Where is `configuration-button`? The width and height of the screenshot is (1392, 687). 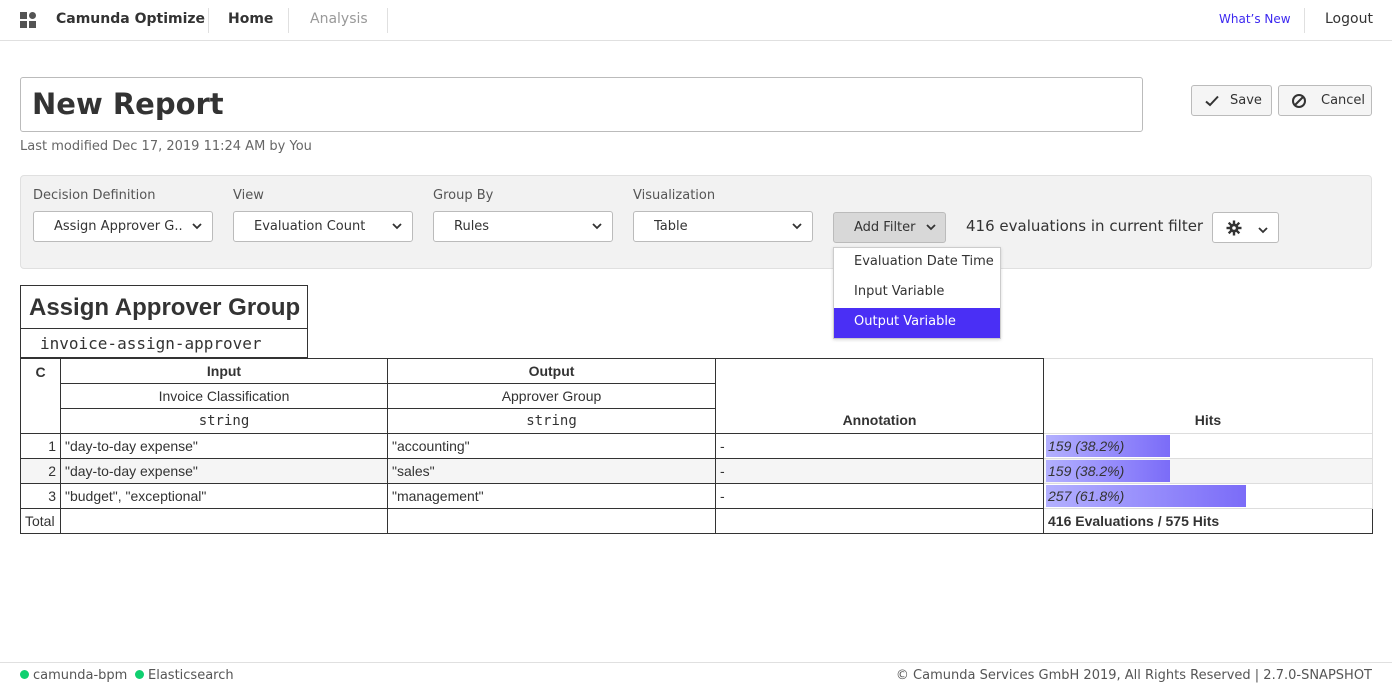 configuration-button is located at coordinates (1245, 227).